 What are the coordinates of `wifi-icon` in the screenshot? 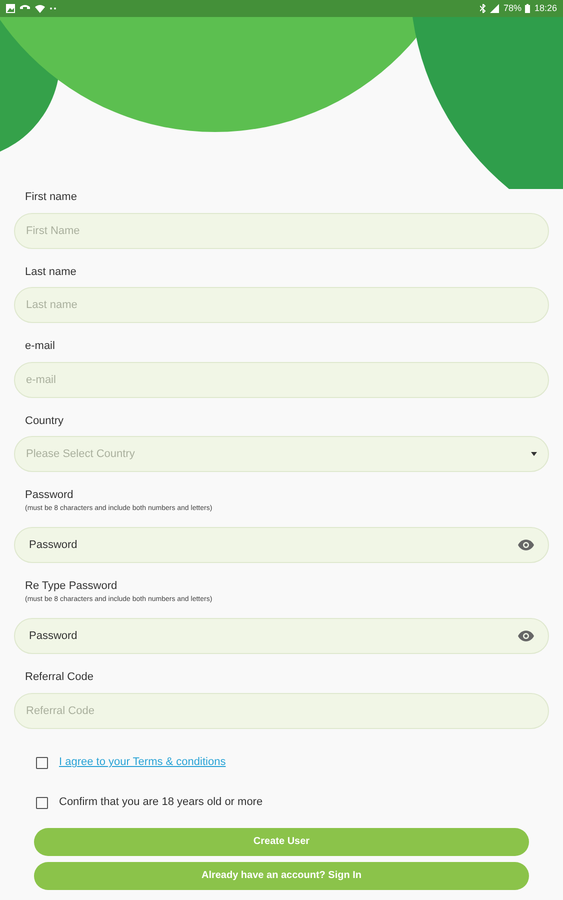 It's located at (40, 8).